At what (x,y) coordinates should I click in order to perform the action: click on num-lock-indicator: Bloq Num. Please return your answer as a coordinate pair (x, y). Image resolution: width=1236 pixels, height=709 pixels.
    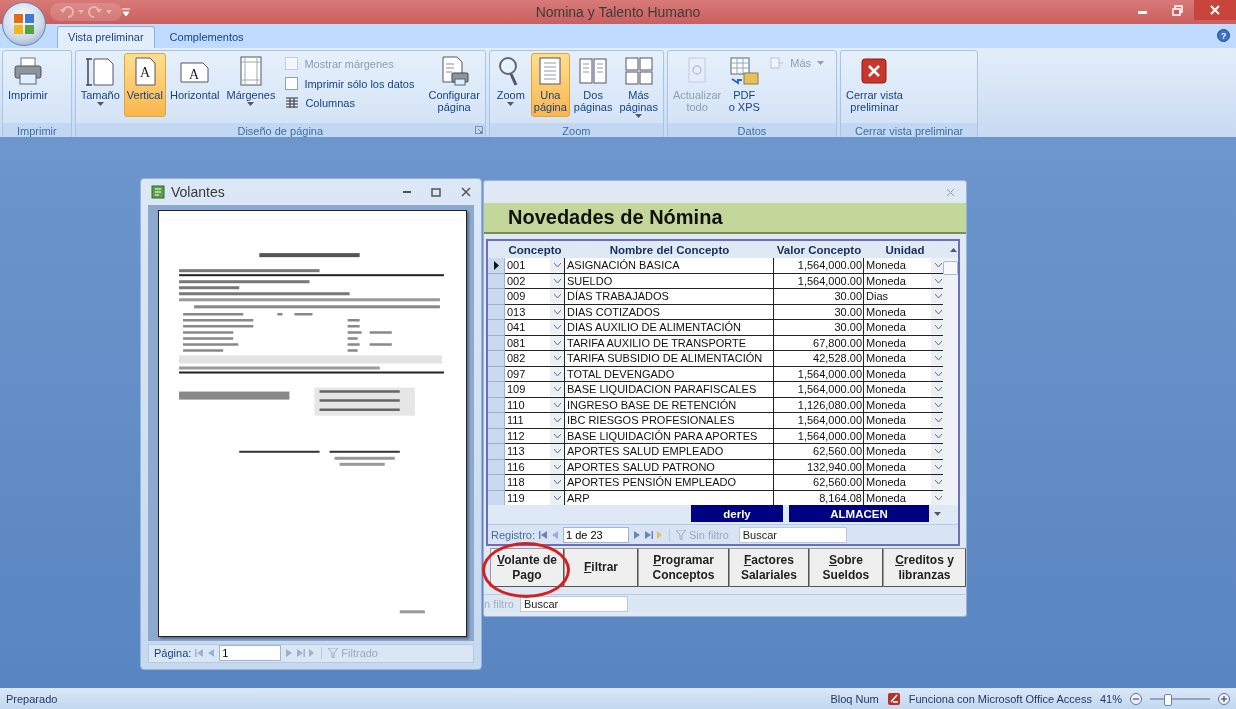
    Looking at the image, I should click on (854, 698).